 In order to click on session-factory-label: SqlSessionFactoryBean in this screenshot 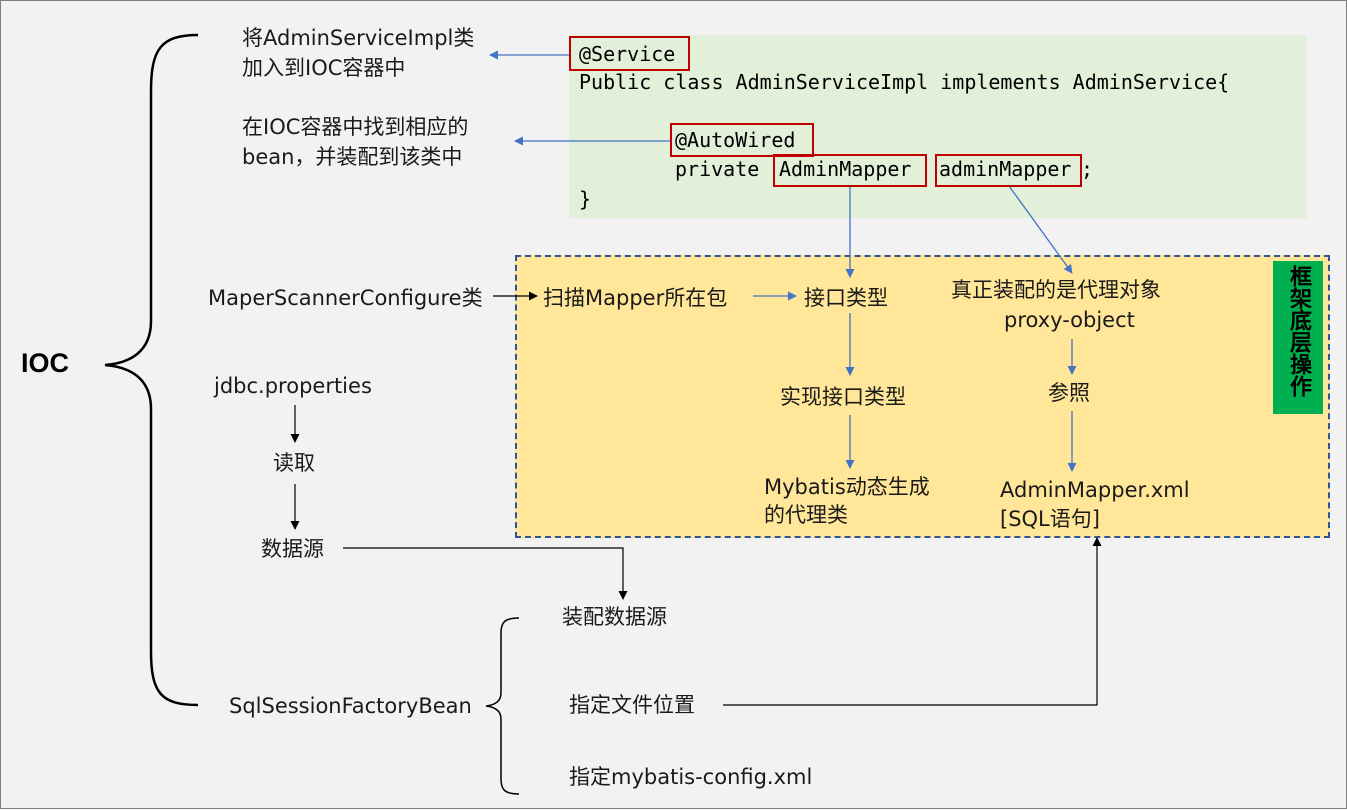, I will do `click(350, 706)`.